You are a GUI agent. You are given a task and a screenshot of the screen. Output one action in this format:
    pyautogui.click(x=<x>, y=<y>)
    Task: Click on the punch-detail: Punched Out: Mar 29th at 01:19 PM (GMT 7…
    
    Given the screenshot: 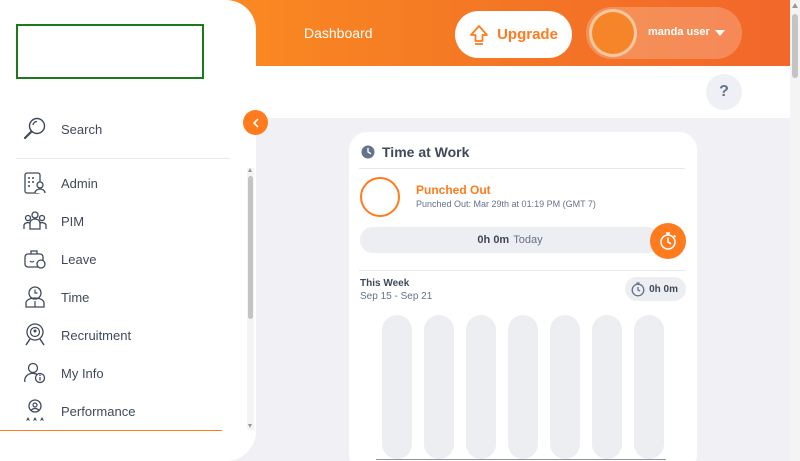 What is the action you would take?
    pyautogui.click(x=506, y=204)
    